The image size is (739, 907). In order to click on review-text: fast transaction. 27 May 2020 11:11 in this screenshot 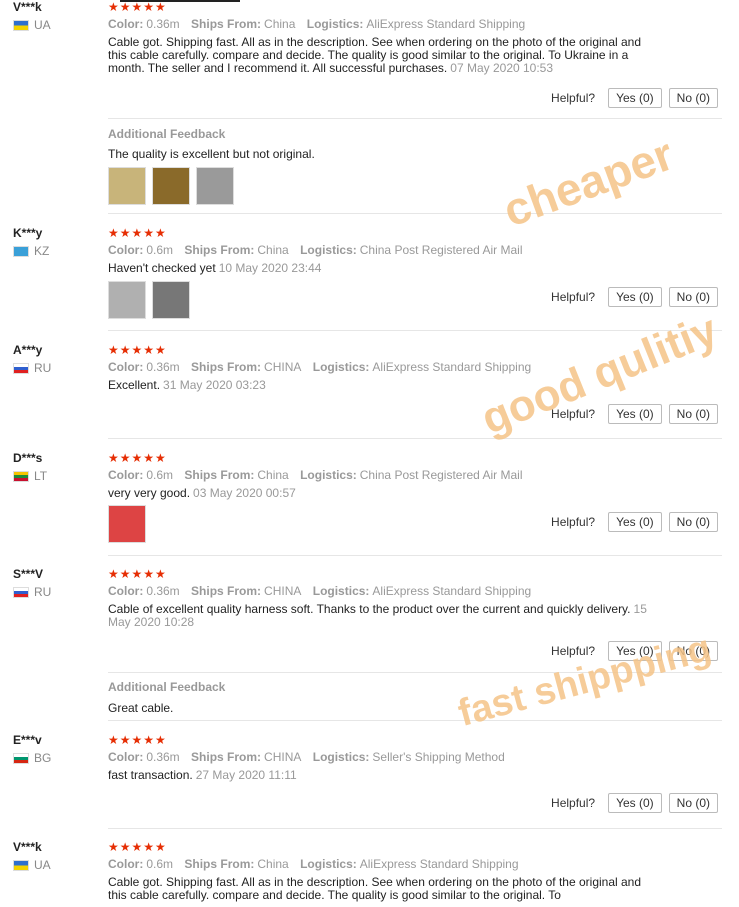, I will do `click(202, 775)`.